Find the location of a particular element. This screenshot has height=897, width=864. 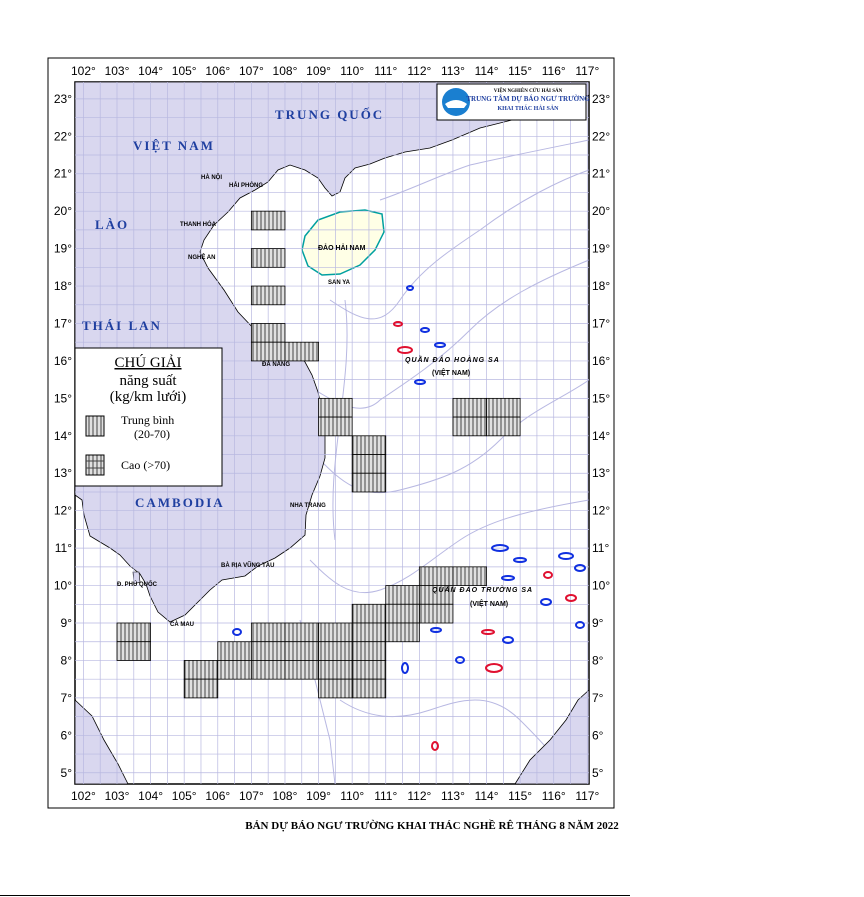

lat-tick-left: 5° is located at coordinates (67, 773).